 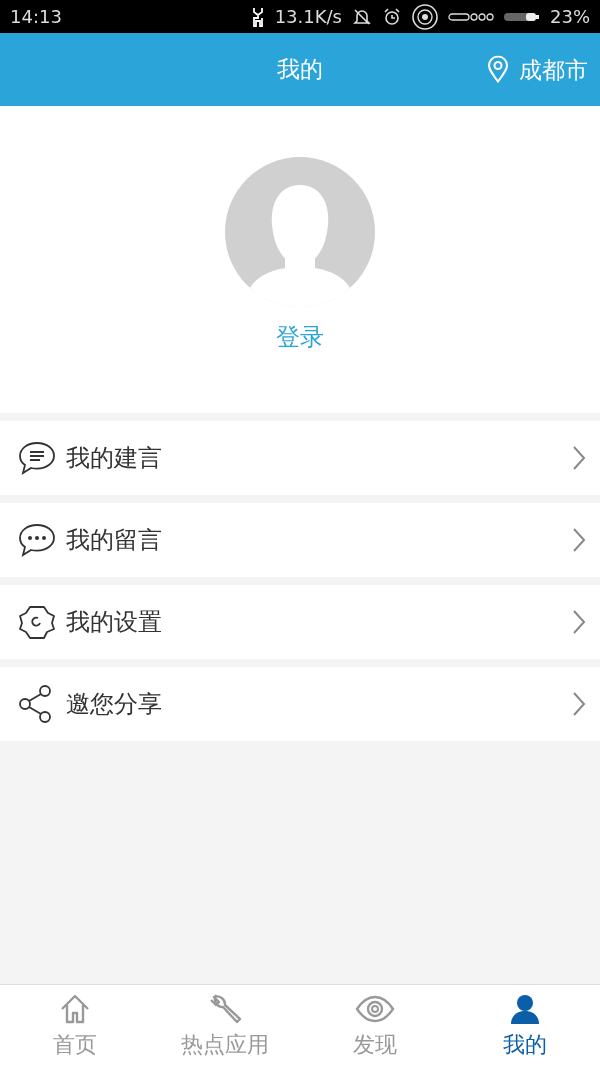 What do you see at coordinates (392, 16) in the screenshot?
I see `alarm-icon` at bounding box center [392, 16].